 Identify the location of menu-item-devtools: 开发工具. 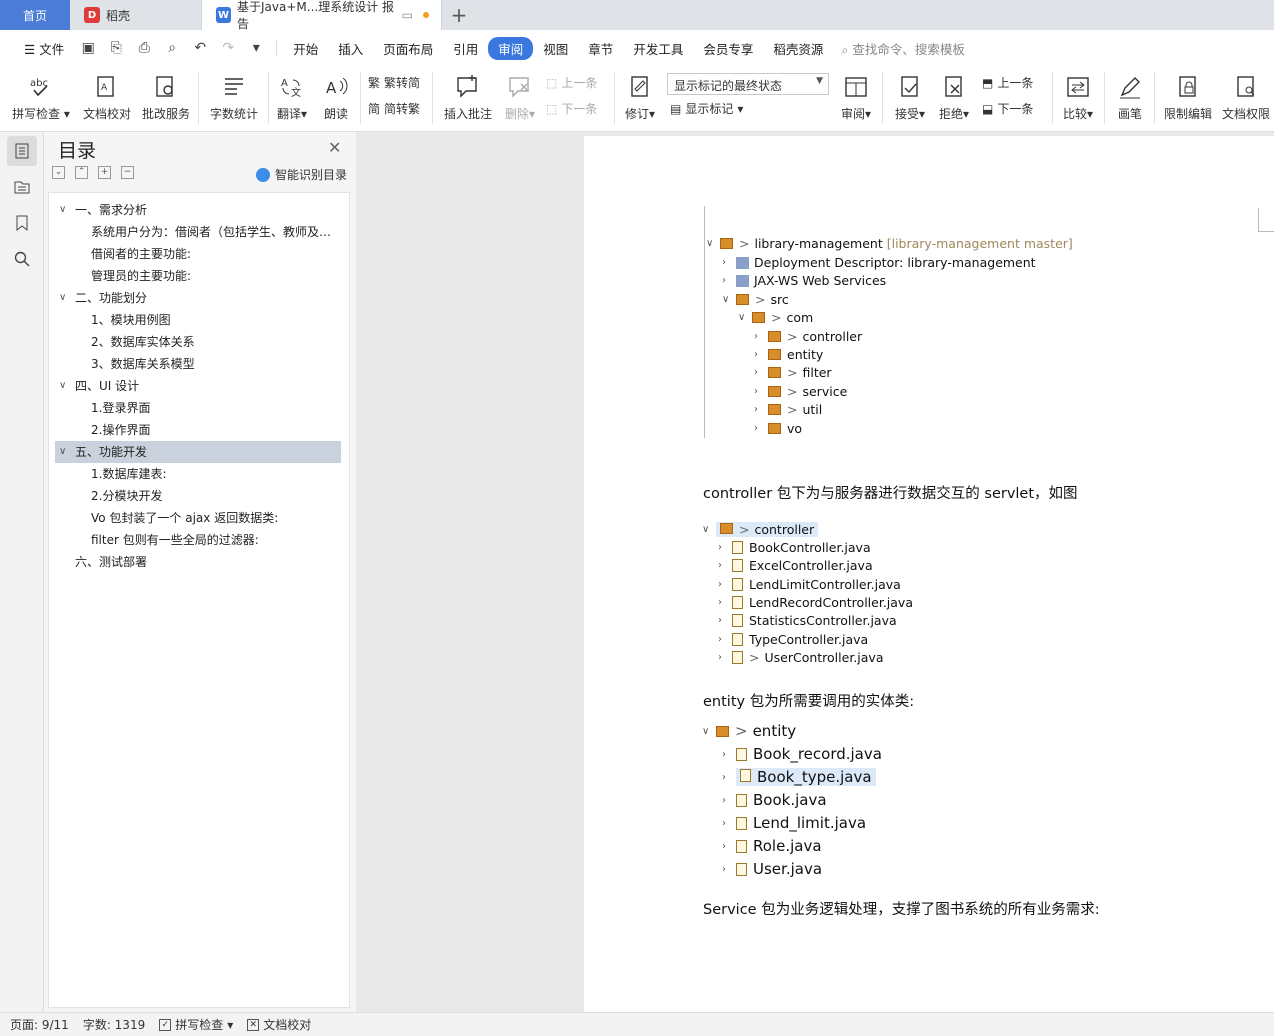
(658, 48).